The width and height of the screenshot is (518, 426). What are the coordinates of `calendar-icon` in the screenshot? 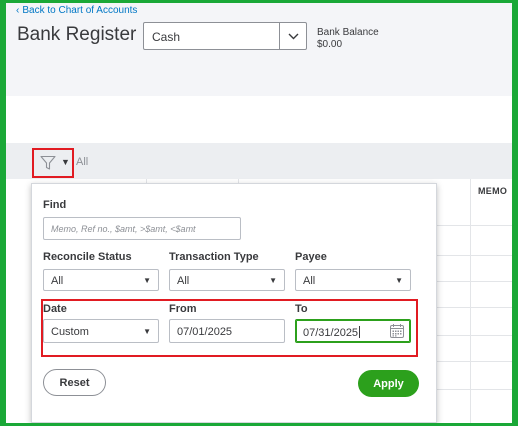 It's located at (397, 331).